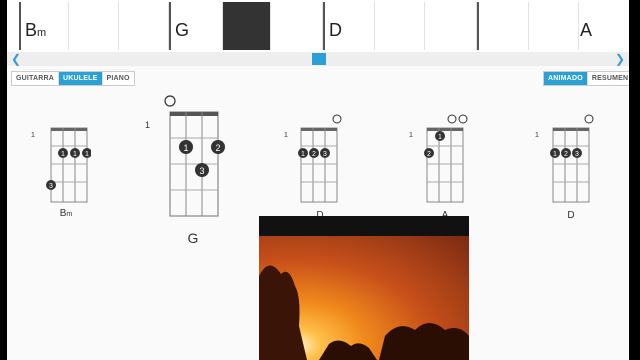  I want to click on scrollbar-thumb, so click(319, 59).